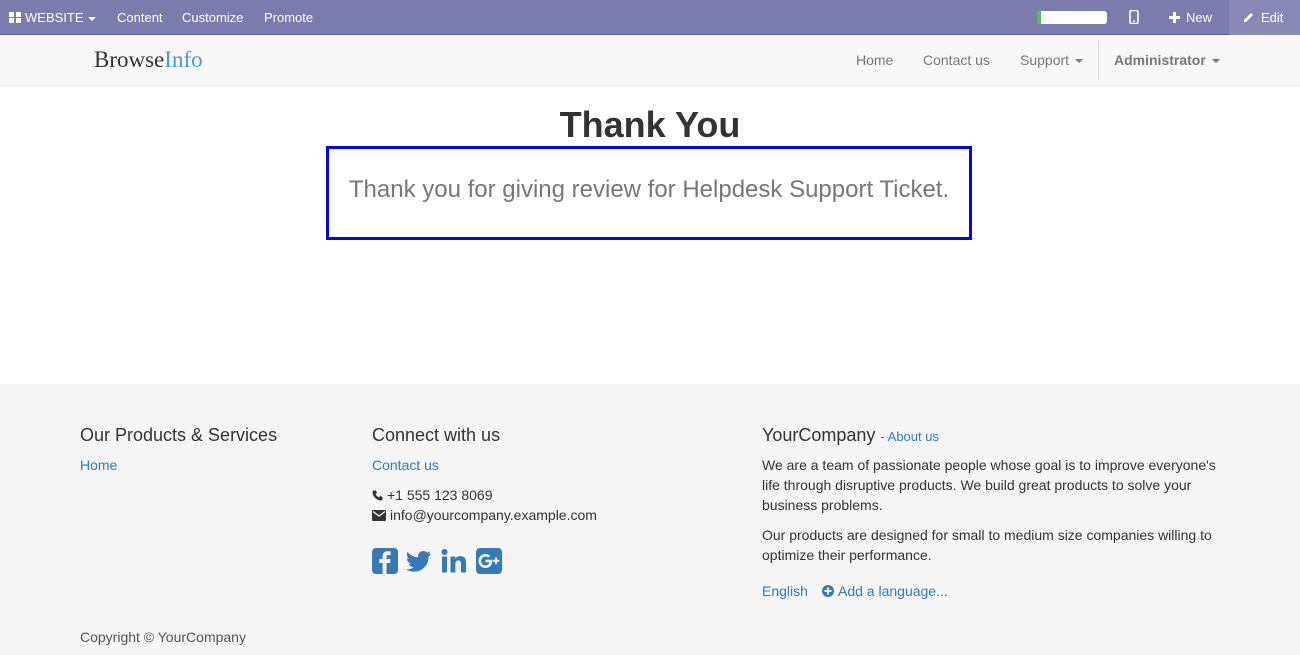 The width and height of the screenshot is (1300, 655). Describe the element at coordinates (288, 17) in the screenshot. I see `promote-menu: Promote` at that location.